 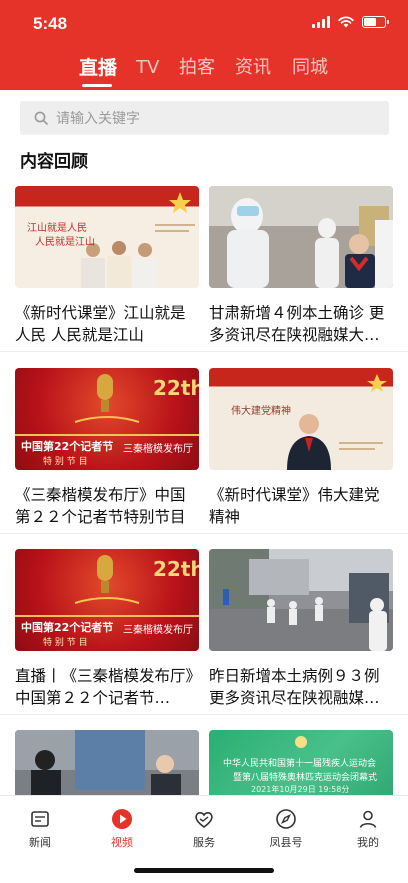 What do you see at coordinates (98, 68) in the screenshot?
I see `tab-live: 直播` at bounding box center [98, 68].